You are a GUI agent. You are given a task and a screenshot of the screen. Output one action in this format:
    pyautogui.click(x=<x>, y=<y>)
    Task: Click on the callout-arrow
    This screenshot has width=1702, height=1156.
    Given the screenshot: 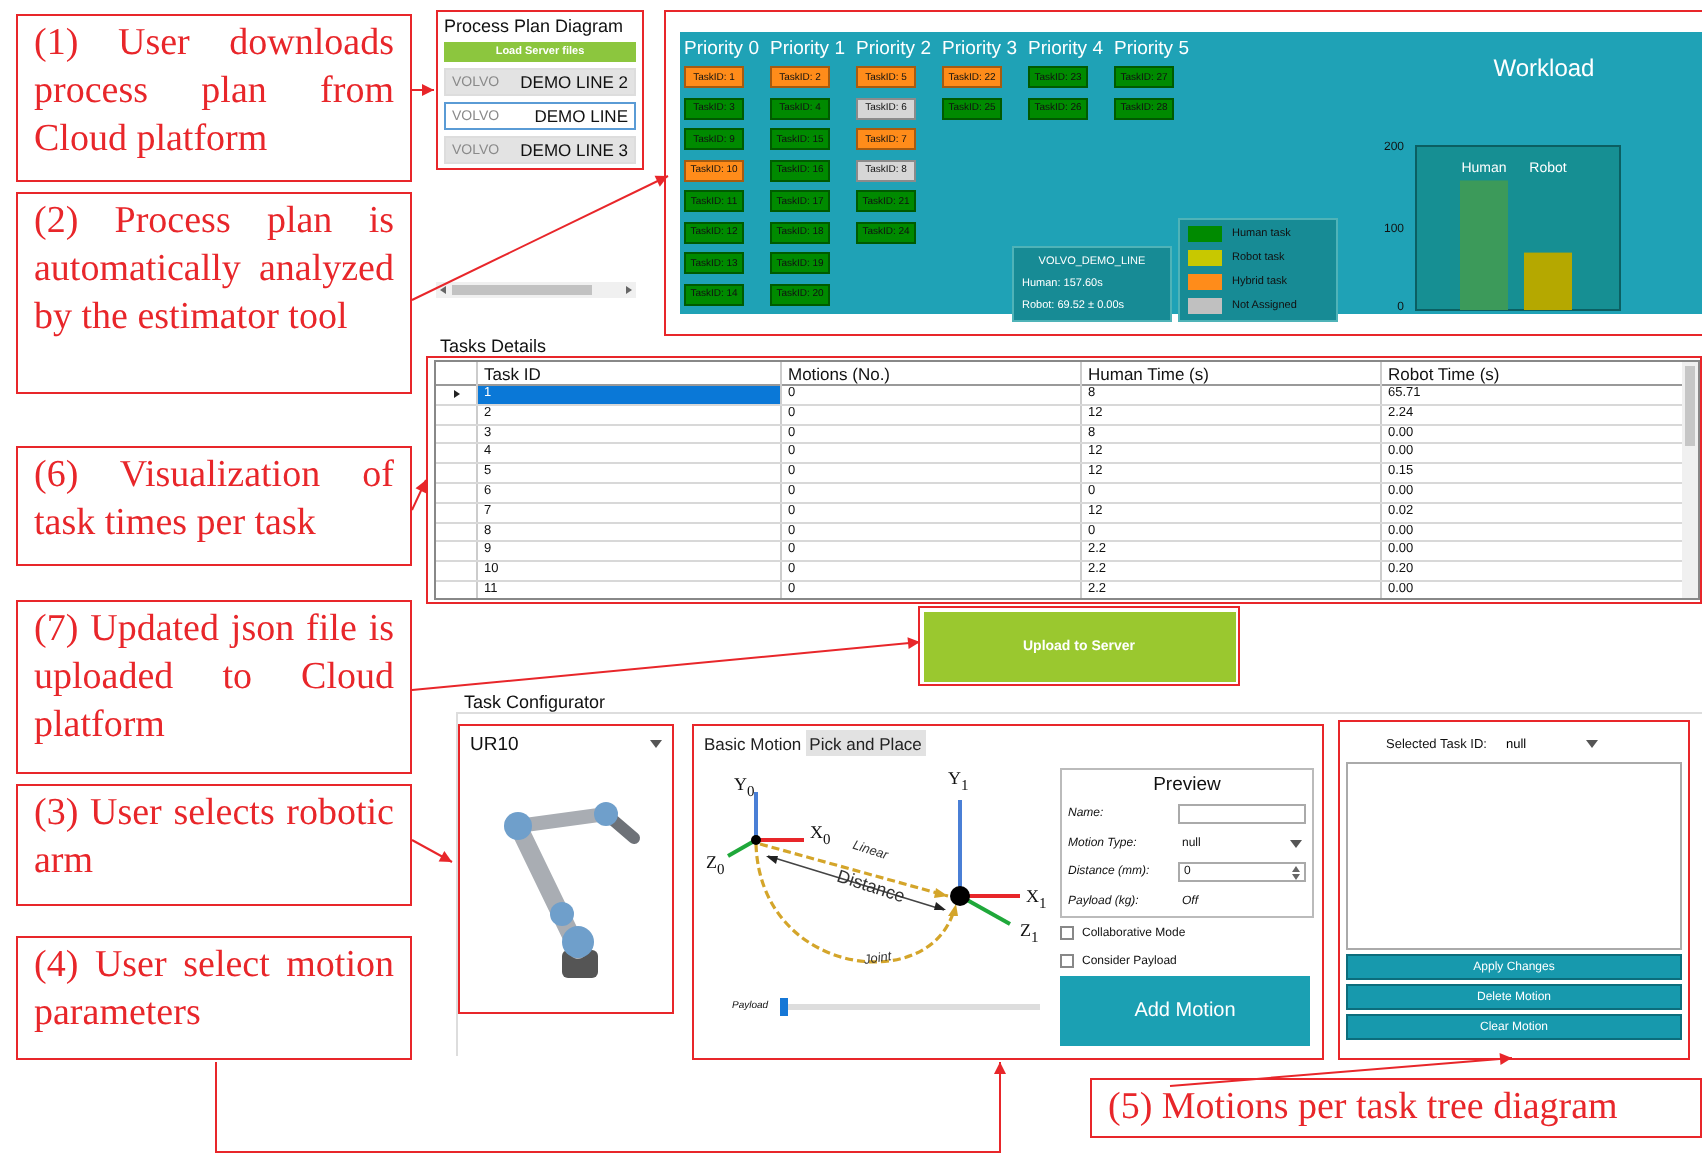 What is the action you would take?
    pyautogui.click(x=432, y=851)
    